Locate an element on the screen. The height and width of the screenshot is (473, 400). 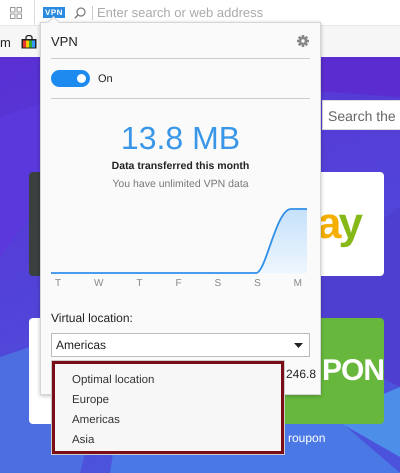
address-field: Enter search or web address is located at coordinates (241, 12).